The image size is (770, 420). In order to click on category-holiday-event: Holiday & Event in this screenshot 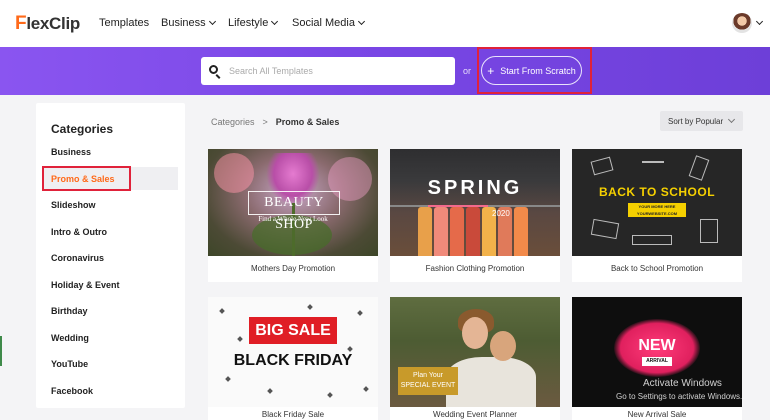, I will do `click(85, 285)`.